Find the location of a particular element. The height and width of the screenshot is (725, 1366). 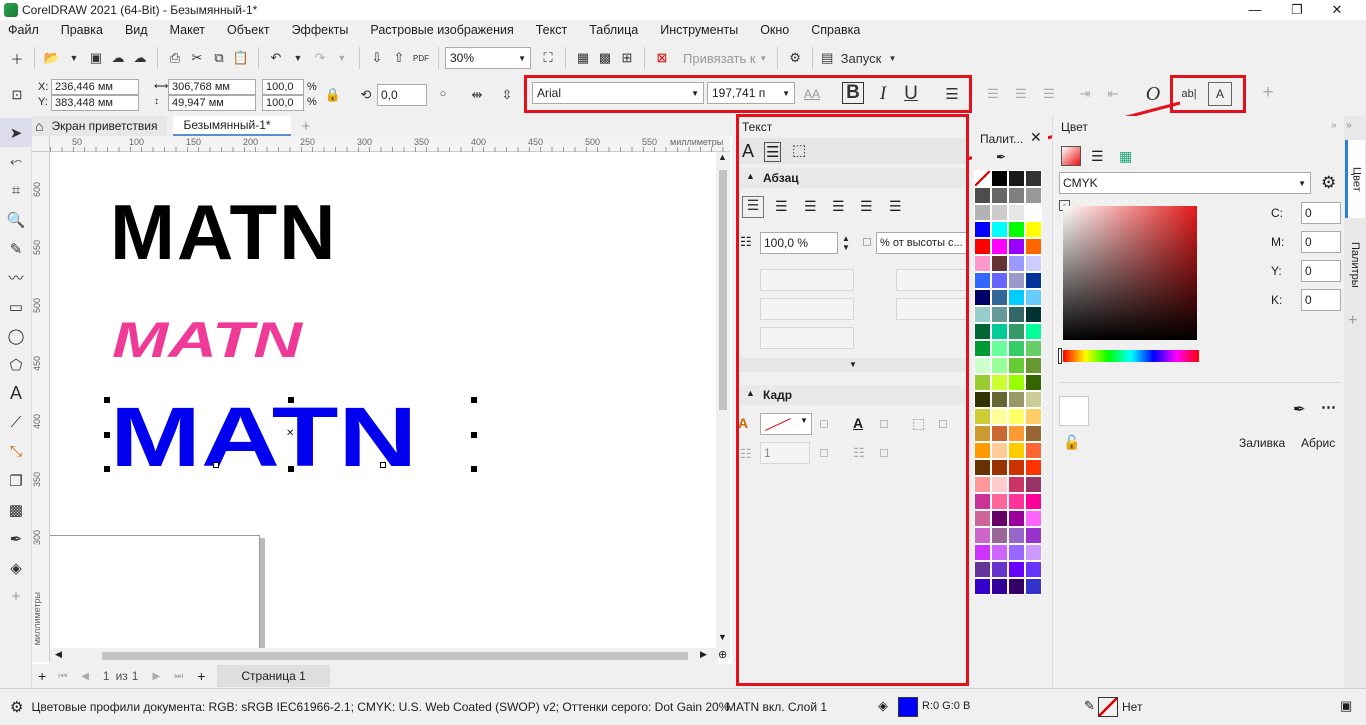

cloud-upload-icon: ☁ is located at coordinates (118, 58).